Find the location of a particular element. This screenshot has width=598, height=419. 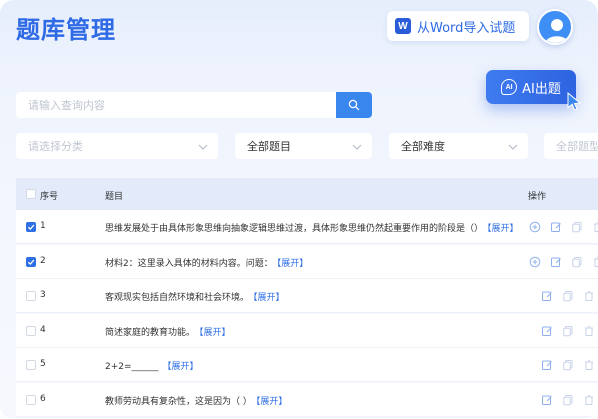

row-number: 4 is located at coordinates (43, 329).